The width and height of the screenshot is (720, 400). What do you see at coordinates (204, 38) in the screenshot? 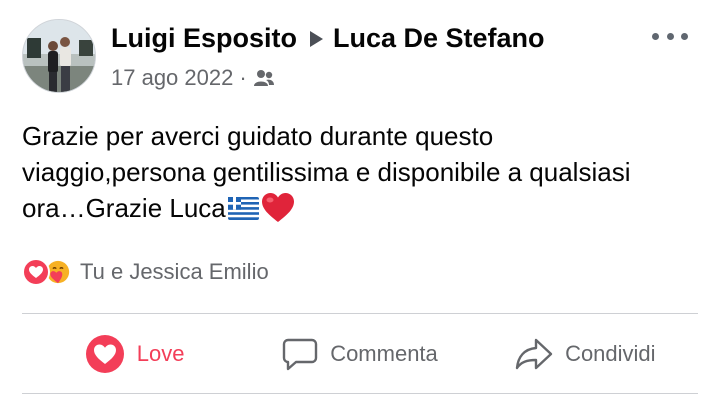
I see `author-name: Luigi Esposito` at bounding box center [204, 38].